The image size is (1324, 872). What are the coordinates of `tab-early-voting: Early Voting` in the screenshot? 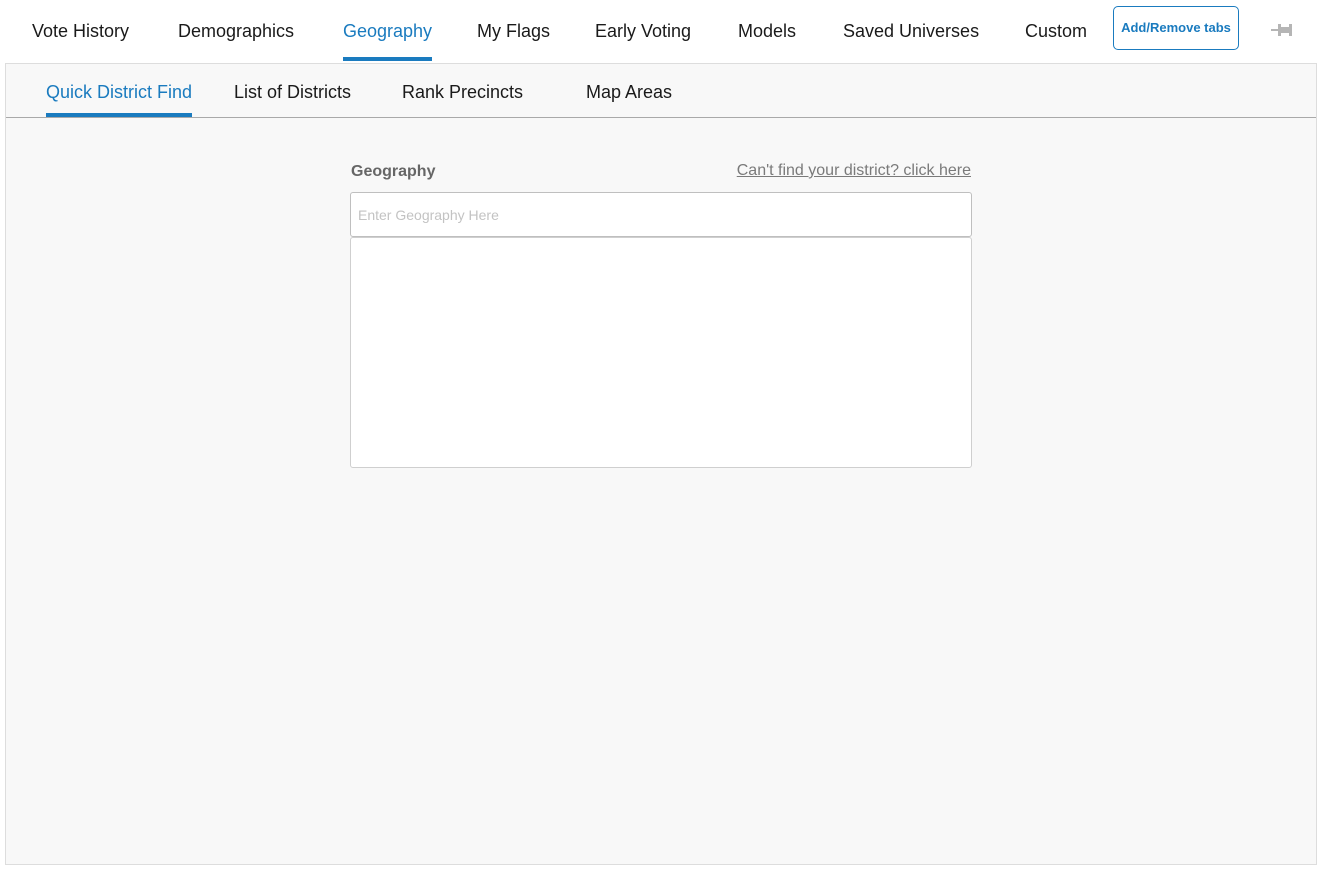 It's located at (643, 31).